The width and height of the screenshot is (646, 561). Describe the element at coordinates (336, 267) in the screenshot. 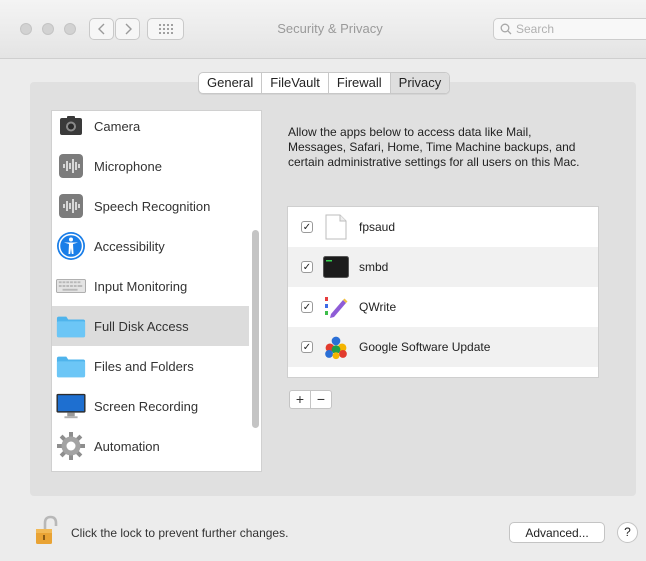

I see `terminal-icon` at that location.